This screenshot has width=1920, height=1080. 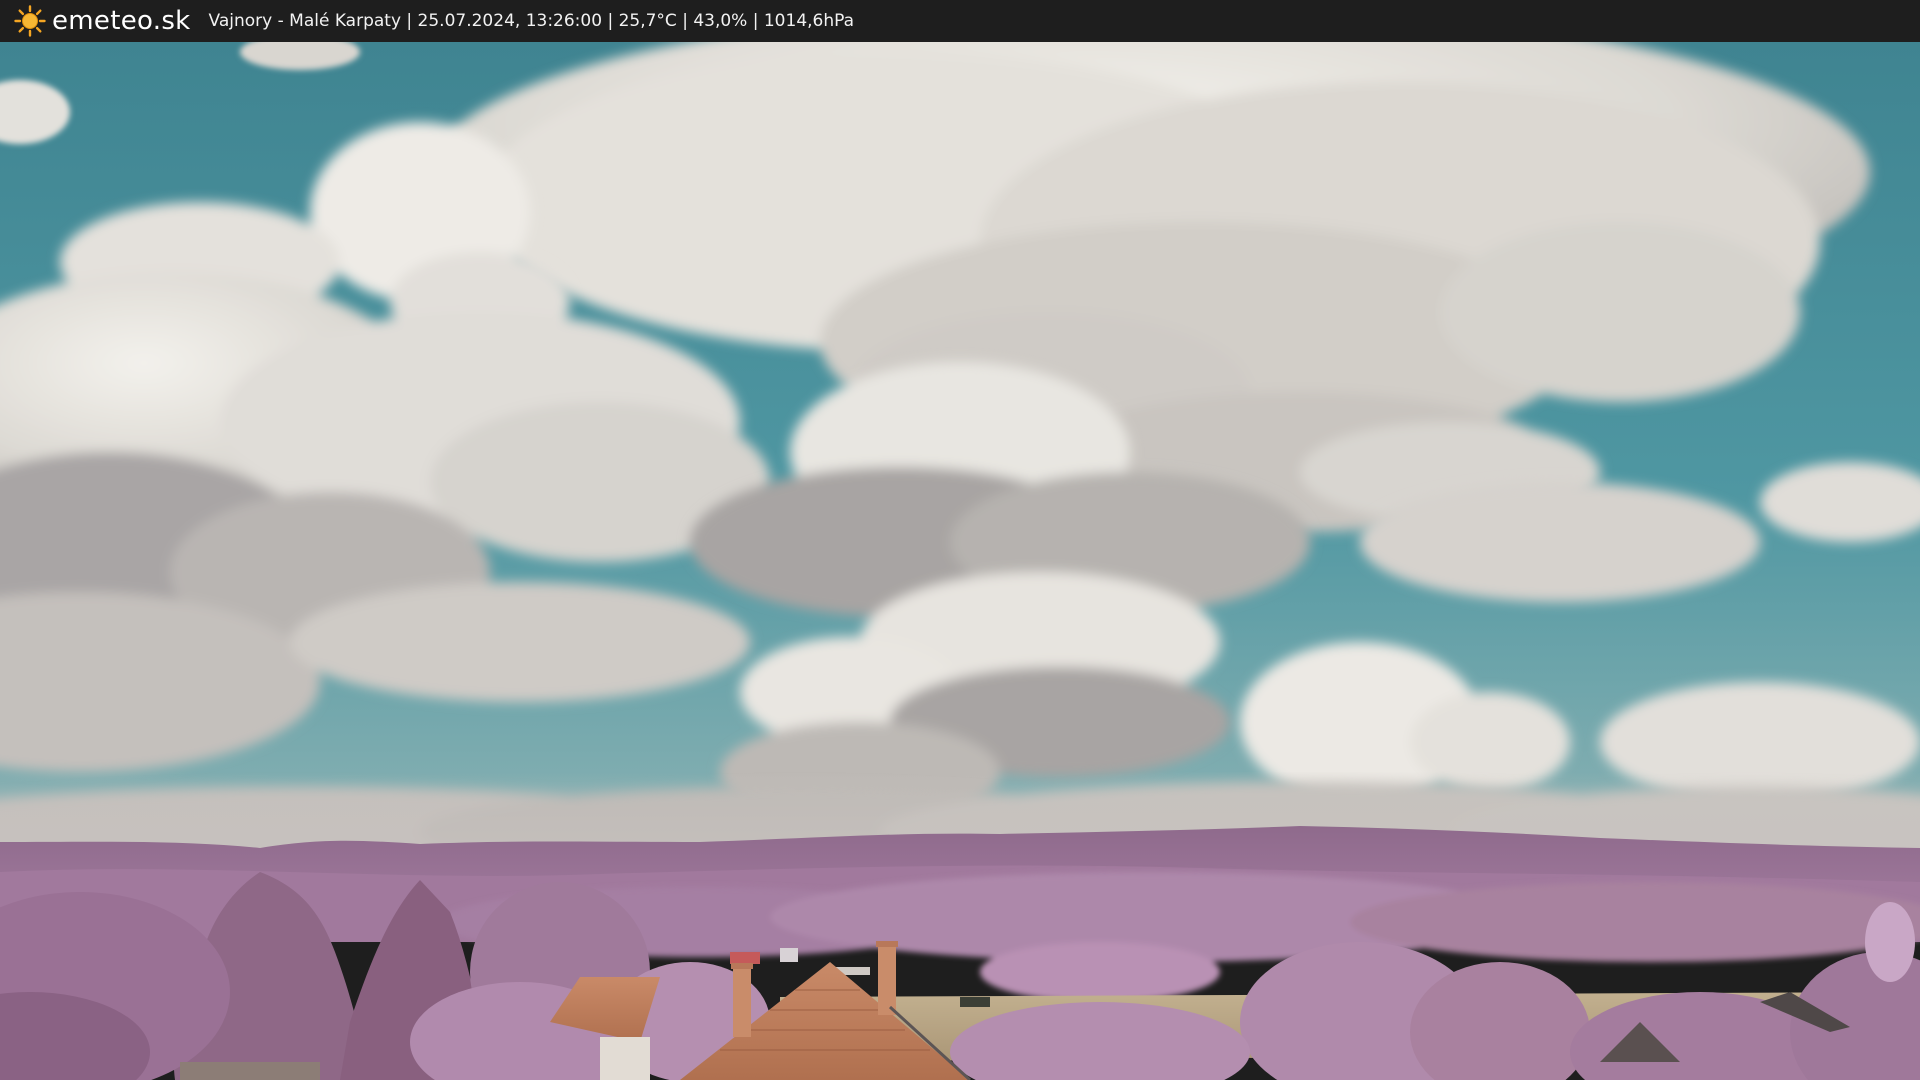 What do you see at coordinates (30, 21) in the screenshot?
I see `sun-icon` at bounding box center [30, 21].